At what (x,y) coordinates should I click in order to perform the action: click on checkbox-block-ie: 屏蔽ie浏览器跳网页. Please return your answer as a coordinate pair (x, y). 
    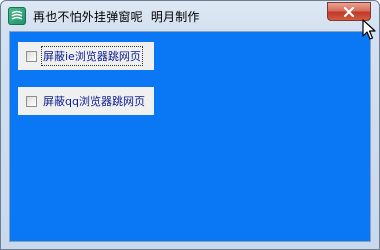
    Looking at the image, I should click on (86, 56).